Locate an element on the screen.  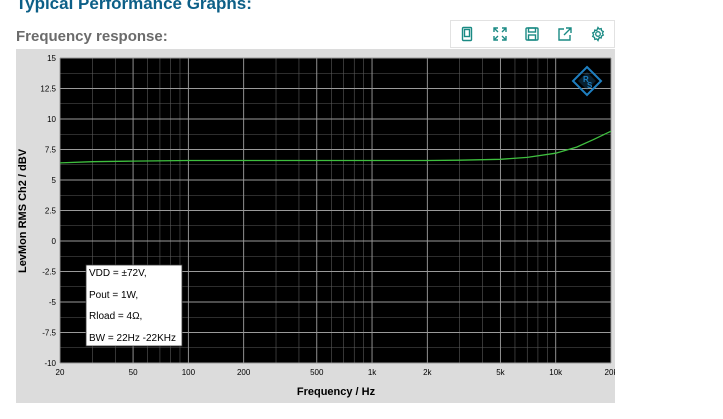
copy-icon is located at coordinates (467, 34).